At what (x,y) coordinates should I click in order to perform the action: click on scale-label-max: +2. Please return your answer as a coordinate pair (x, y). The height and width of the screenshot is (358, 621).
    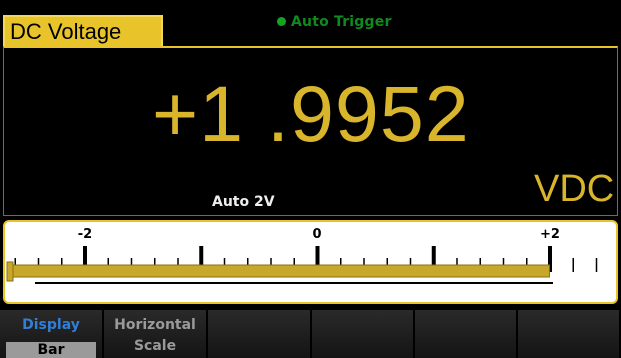
    Looking at the image, I should click on (550, 234).